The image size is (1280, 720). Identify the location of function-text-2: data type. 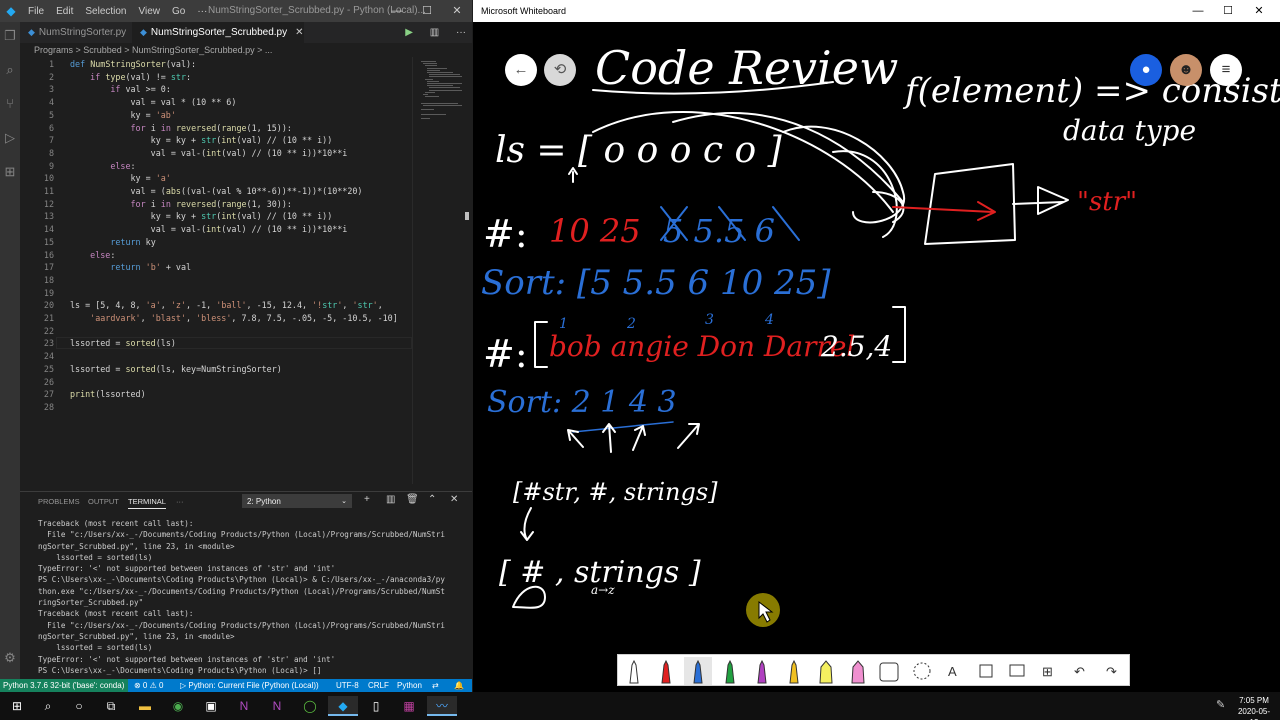
(1129, 130).